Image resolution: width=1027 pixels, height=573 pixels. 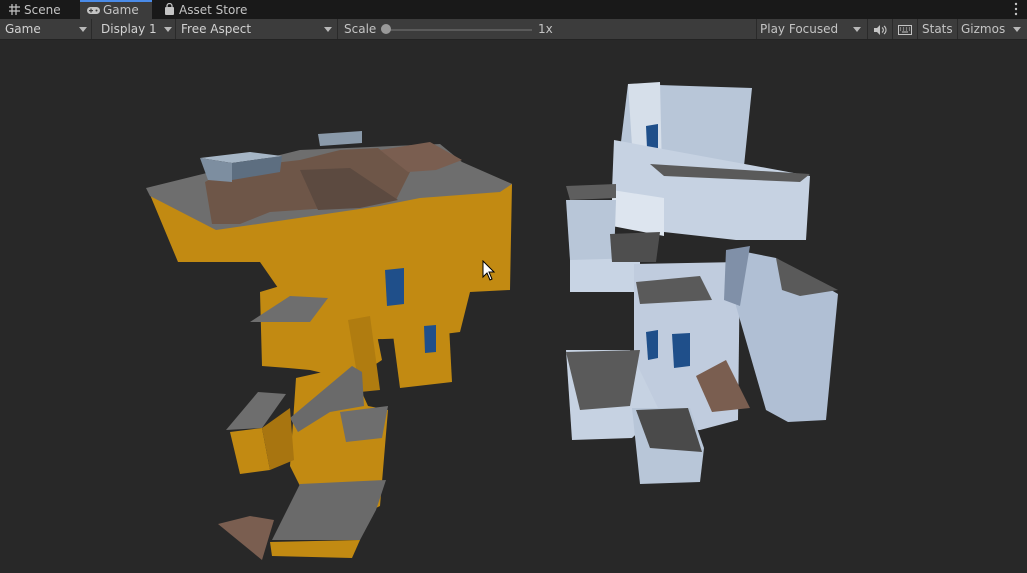 I want to click on tab-game: Game, so click(x=116, y=9).